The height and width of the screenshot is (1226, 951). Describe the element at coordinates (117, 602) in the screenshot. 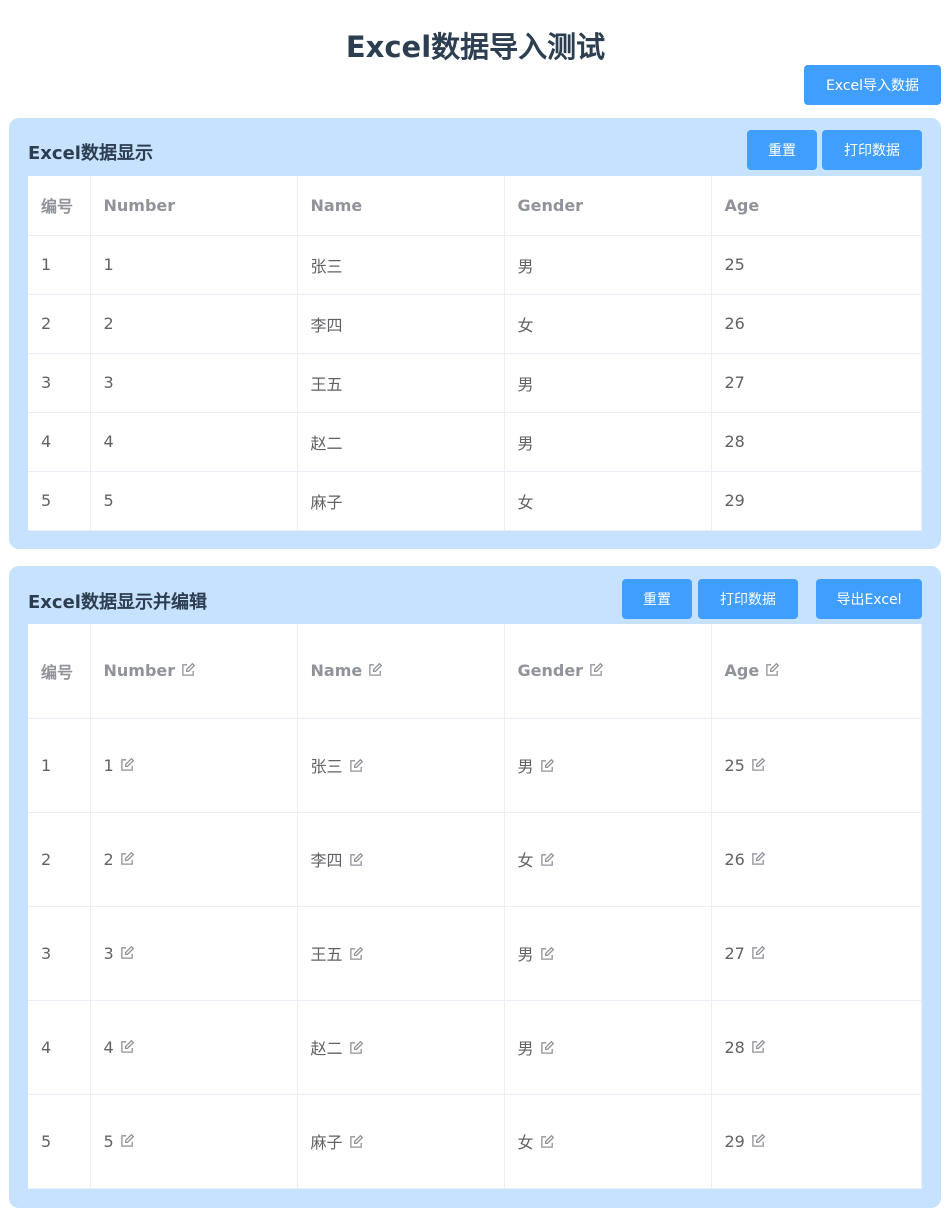

I see `panel-title: Excel数据显示并编辑` at that location.